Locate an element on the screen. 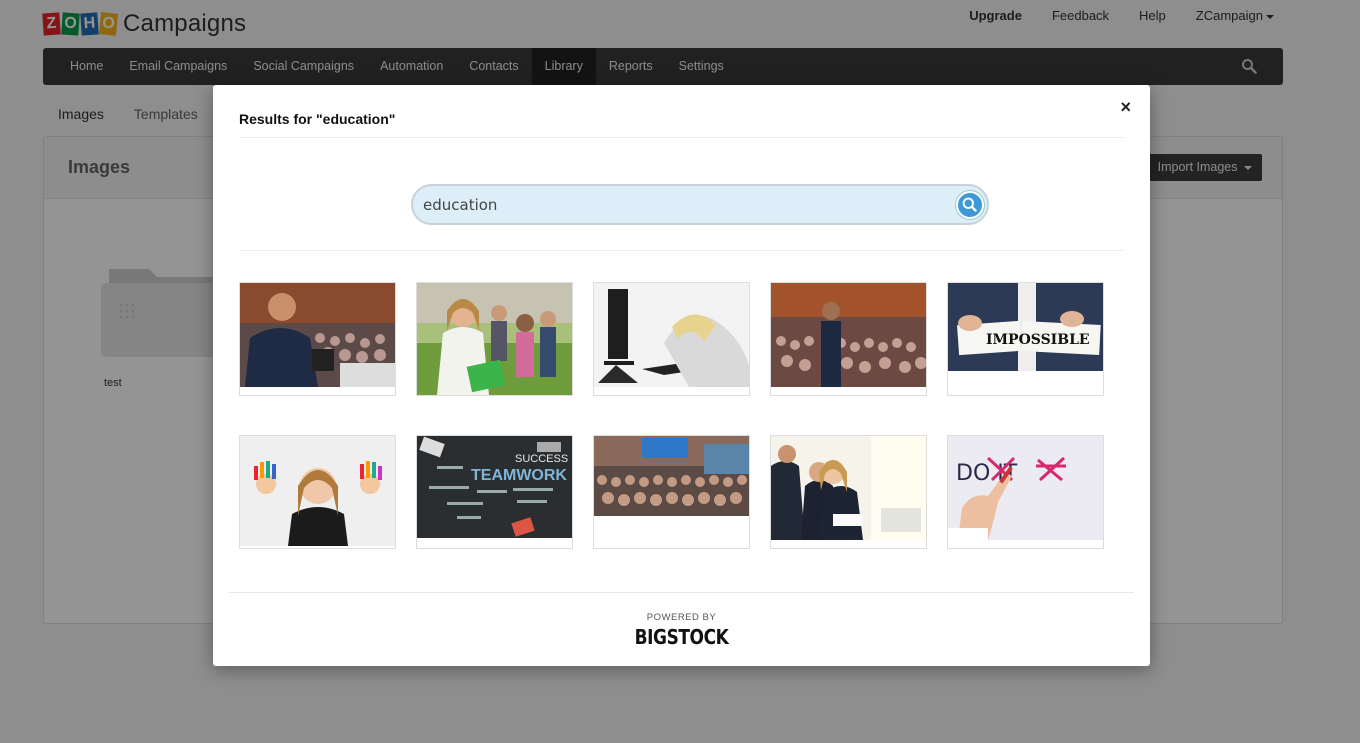  result-image-business-meeting is located at coordinates (848, 492).